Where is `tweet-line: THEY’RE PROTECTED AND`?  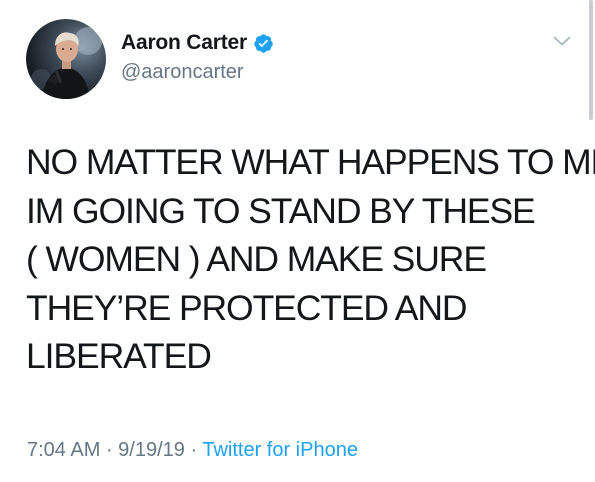 tweet-line: THEY’RE PROTECTED AND is located at coordinates (247, 307).